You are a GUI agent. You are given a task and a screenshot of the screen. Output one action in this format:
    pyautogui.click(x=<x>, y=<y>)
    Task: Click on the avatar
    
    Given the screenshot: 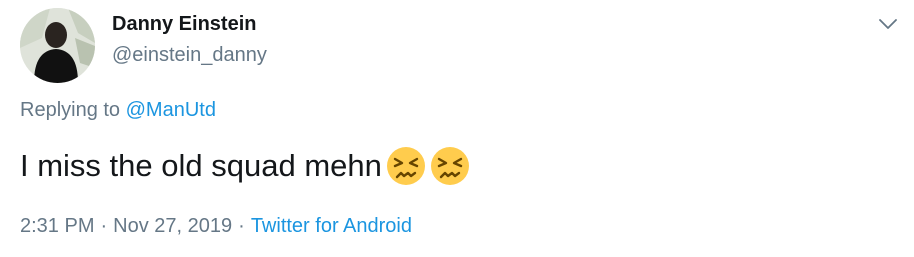 What is the action you would take?
    pyautogui.click(x=57, y=45)
    